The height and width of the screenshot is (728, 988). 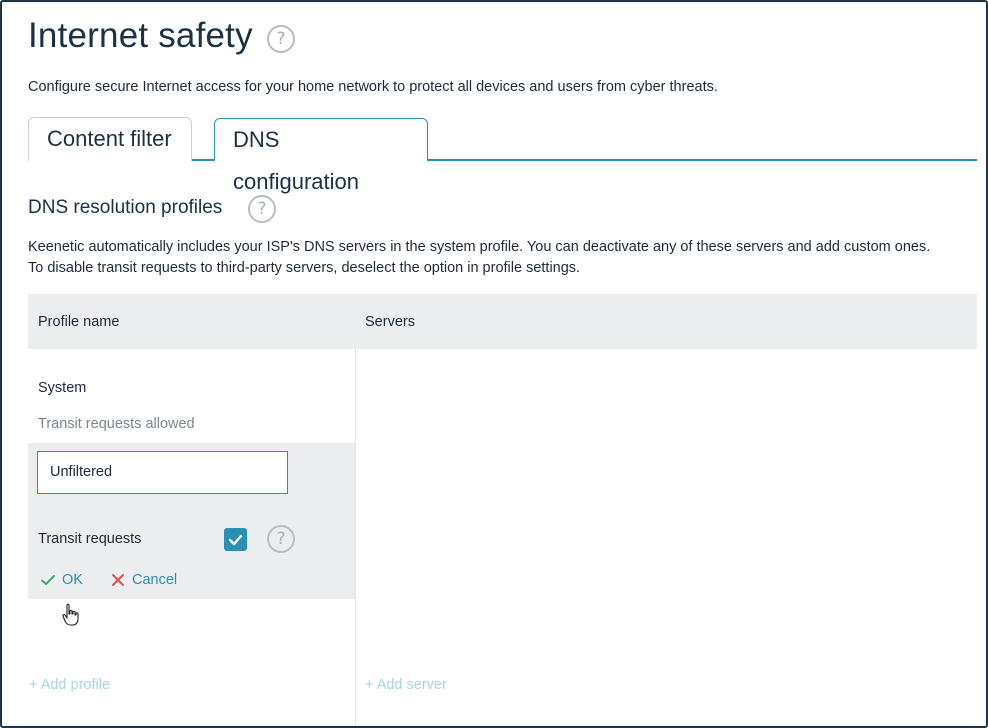 I want to click on table-header: Profile name Servers, so click(x=502, y=321).